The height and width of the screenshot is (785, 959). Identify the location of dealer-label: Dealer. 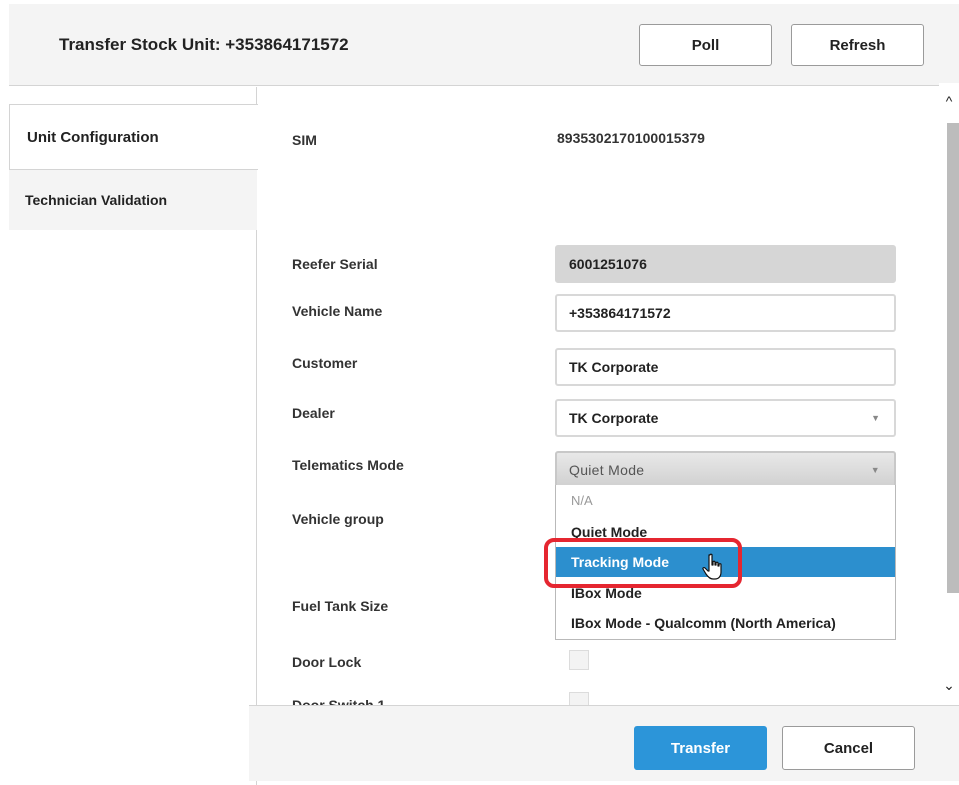
(313, 413).